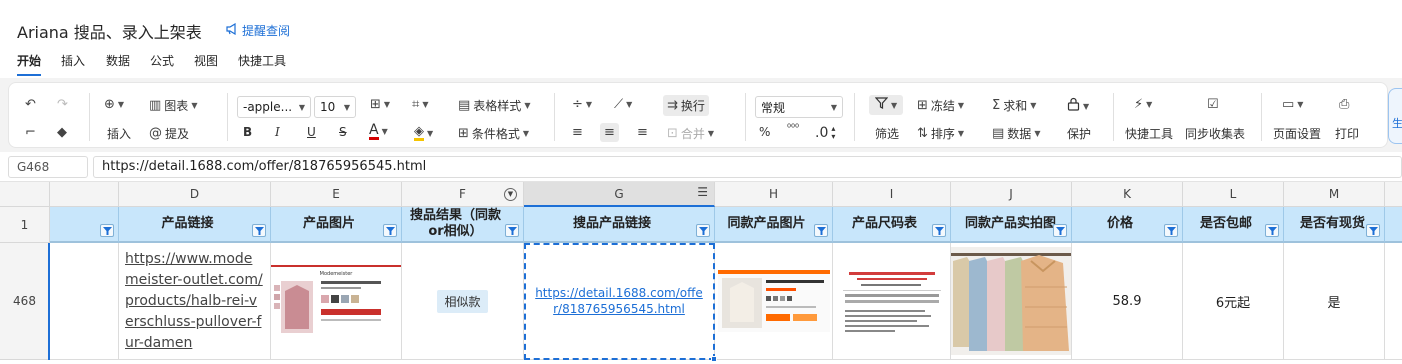 The height and width of the screenshot is (364, 1402). Describe the element at coordinates (1011, 301) in the screenshot. I see `sweater-photo-thumbnail` at that location.